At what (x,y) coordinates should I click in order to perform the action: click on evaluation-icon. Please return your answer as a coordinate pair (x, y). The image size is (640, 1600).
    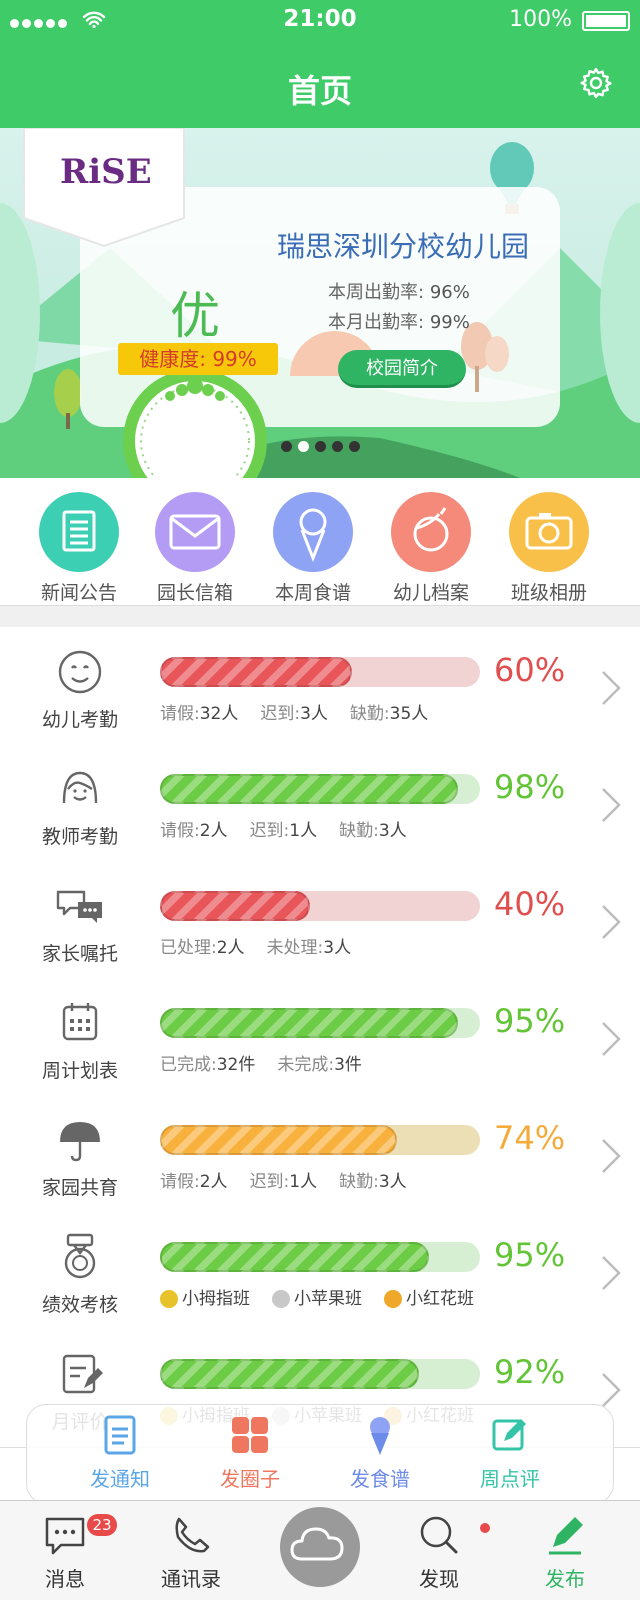
    Looking at the image, I should click on (80, 1376).